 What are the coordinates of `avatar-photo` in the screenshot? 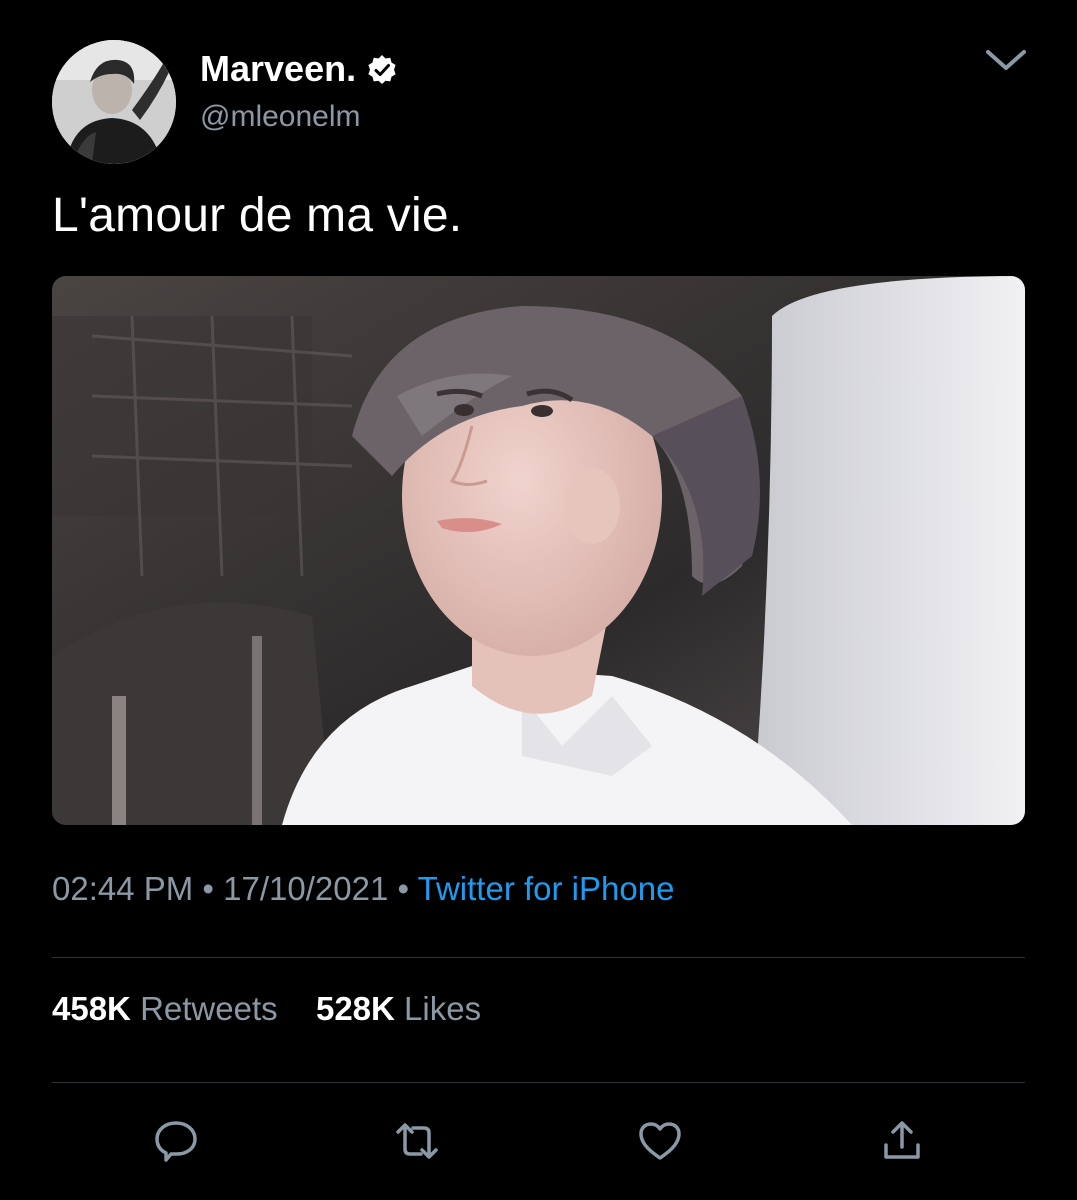 It's located at (114, 102).